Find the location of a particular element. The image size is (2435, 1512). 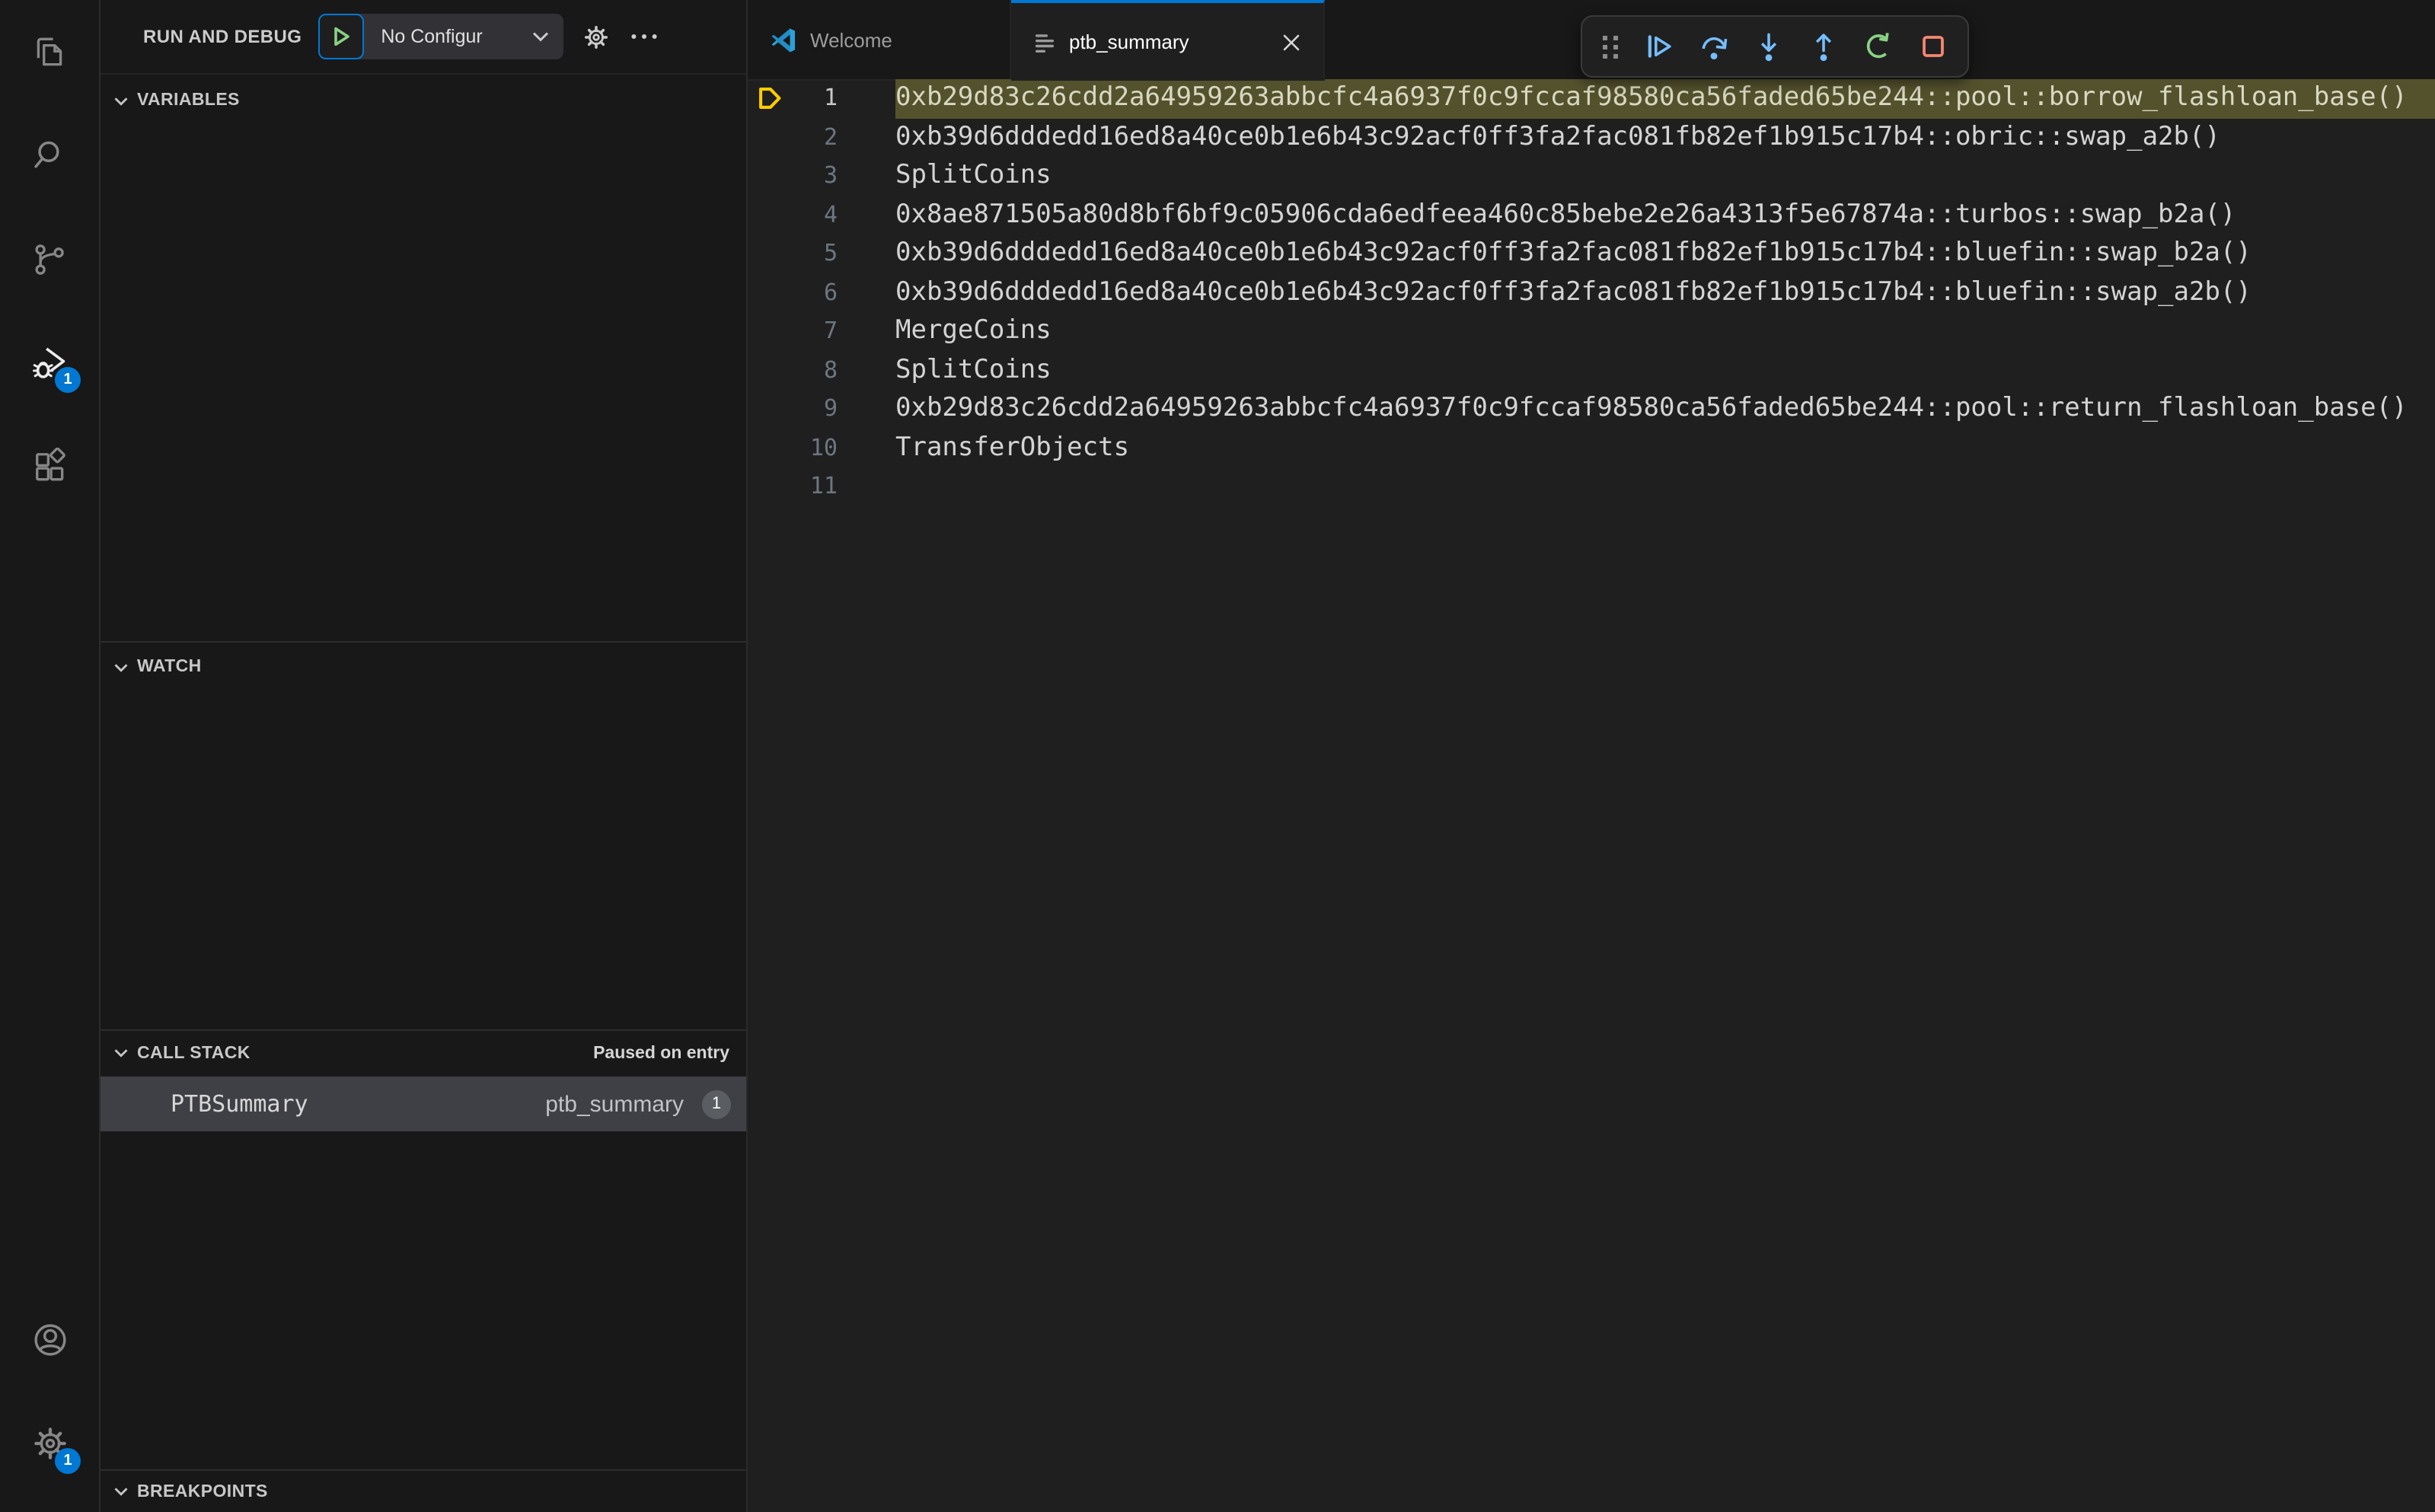

editor-gutter: 5 is located at coordinates (821, 253).